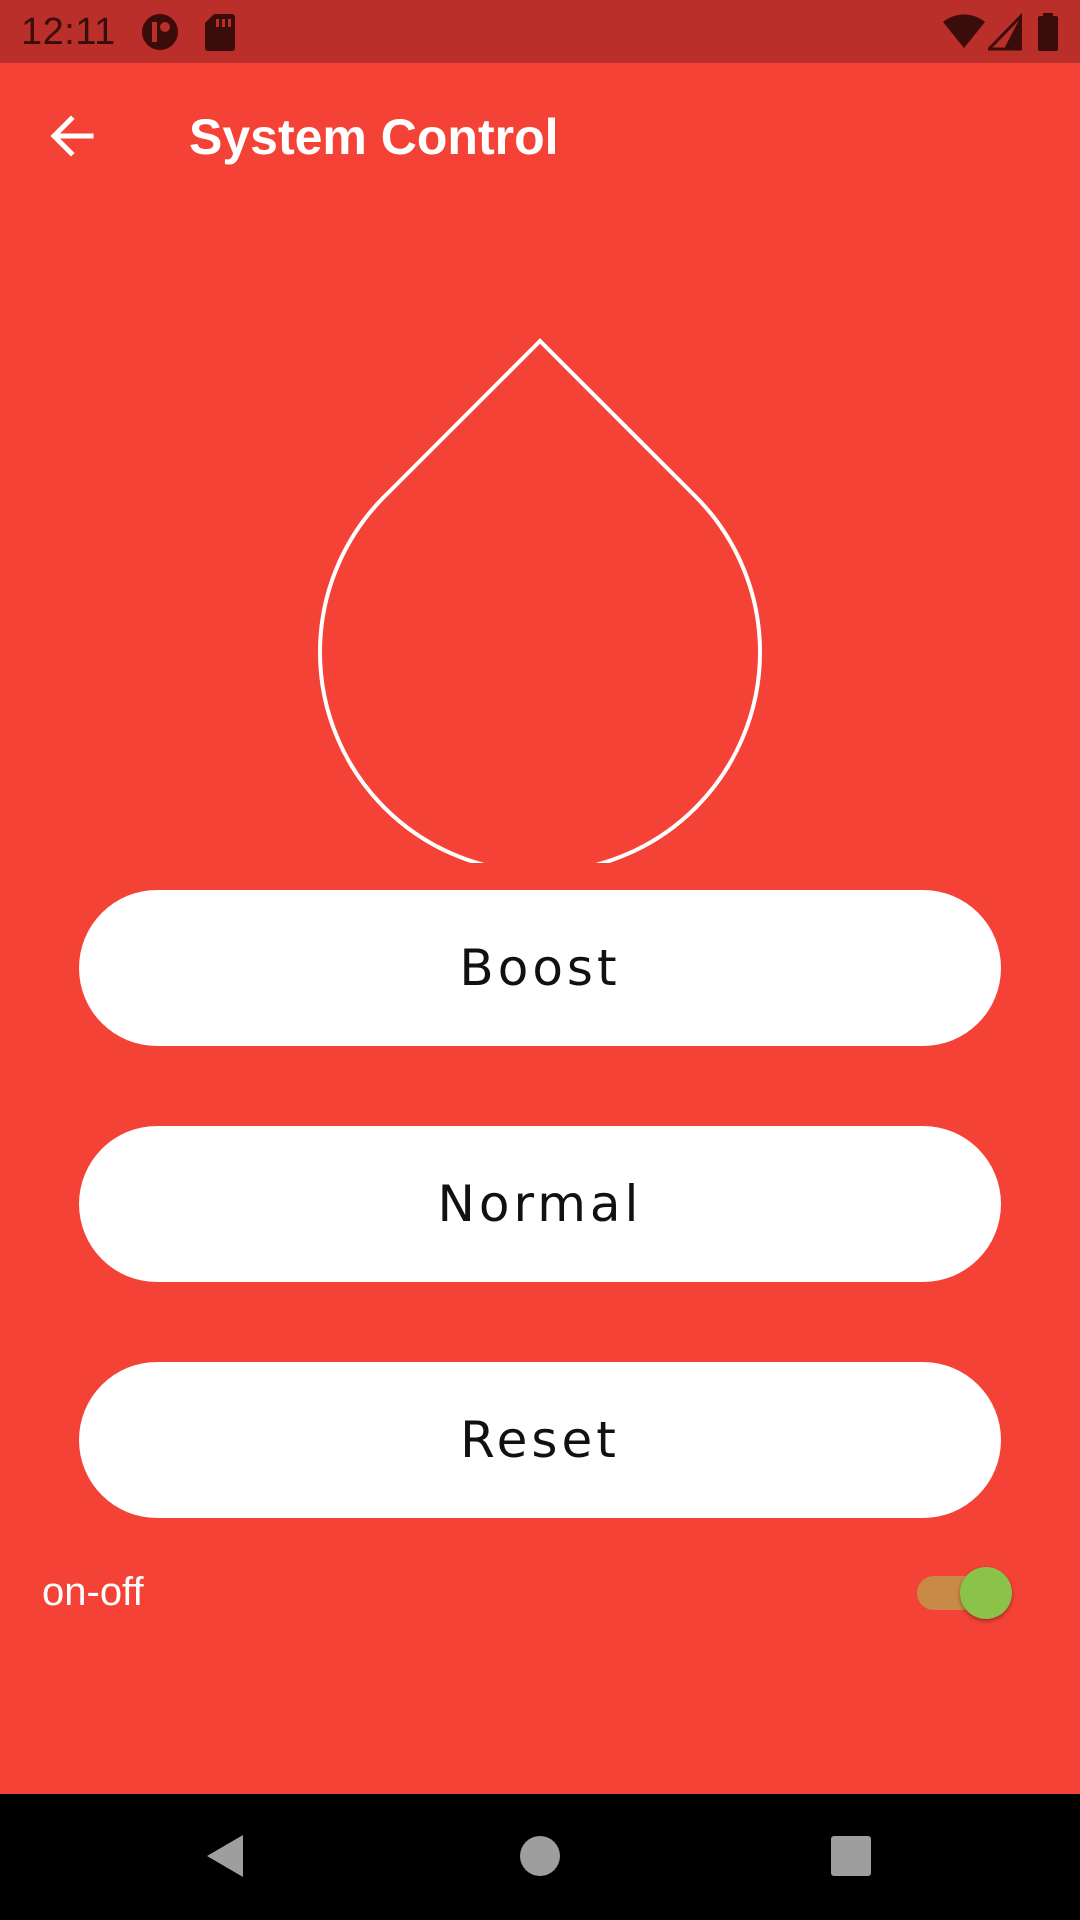  I want to click on navigation-bar, so click(540, 1857).